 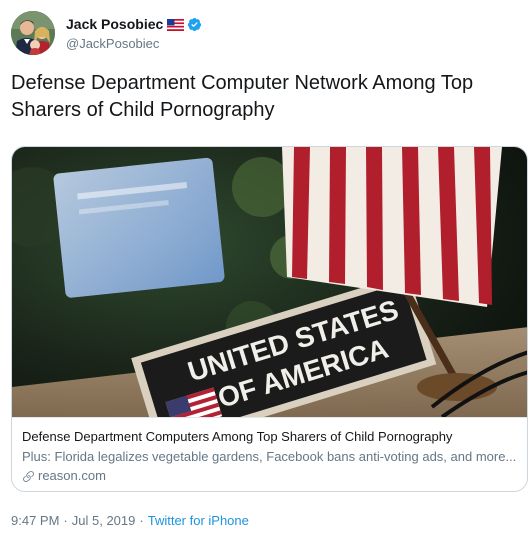 I want to click on handle: @JackPosobiec, so click(x=134, y=43).